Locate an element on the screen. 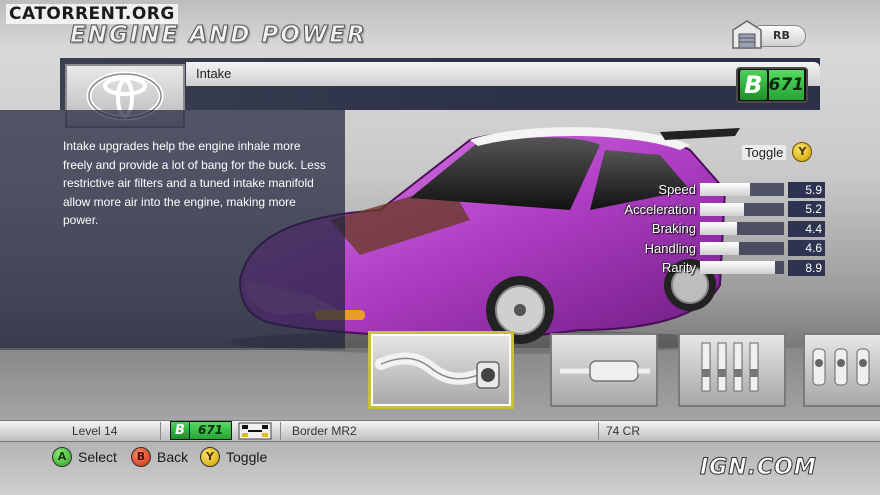 The image size is (880, 495). part-slot-intake is located at coordinates (441, 370).